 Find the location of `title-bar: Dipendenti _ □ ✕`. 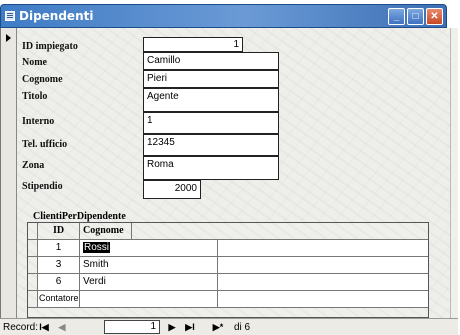

title-bar: Dipendenti _ □ ✕ is located at coordinates (223, 16).